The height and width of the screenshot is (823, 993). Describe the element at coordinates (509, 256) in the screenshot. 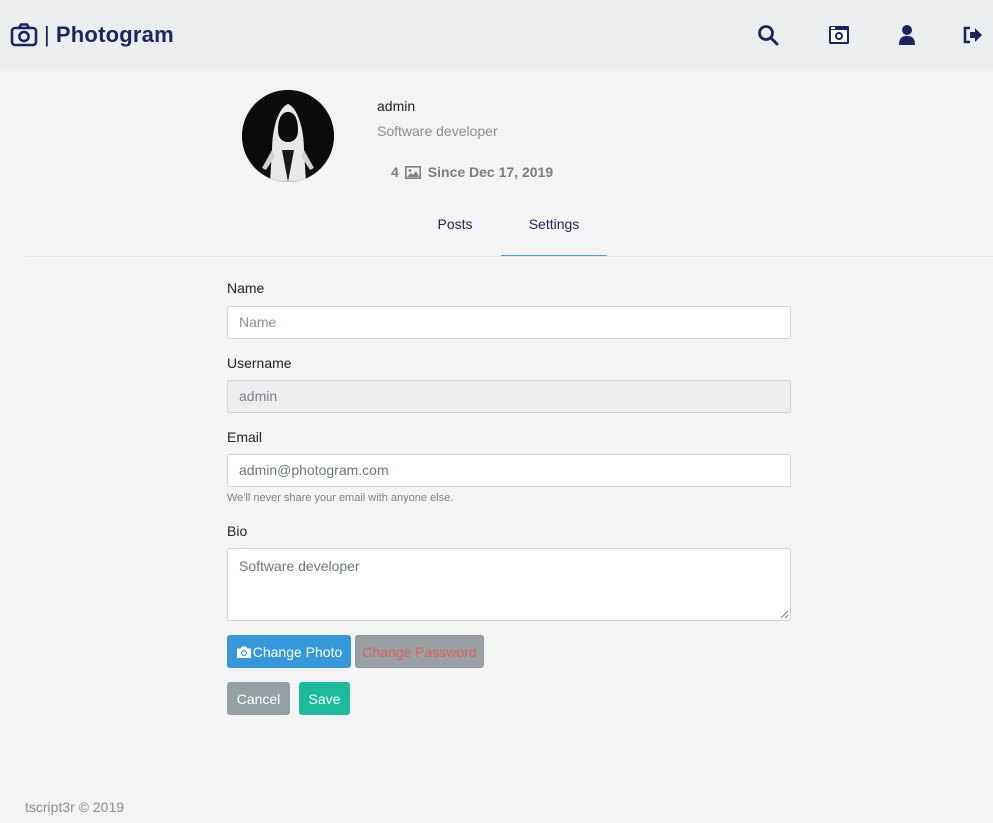

I see `tab-divider` at that location.